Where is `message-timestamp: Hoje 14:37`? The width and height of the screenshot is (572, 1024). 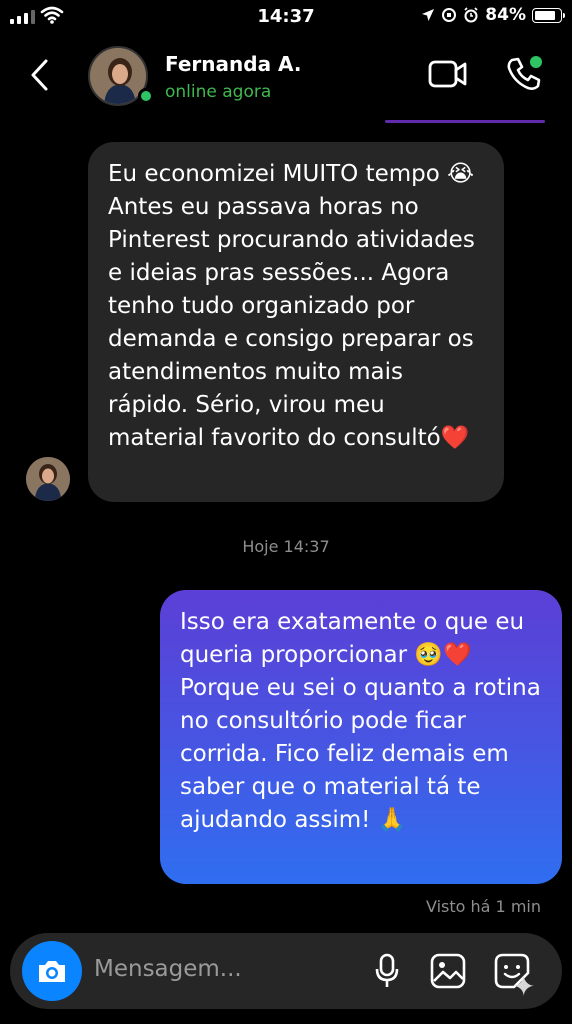 message-timestamp: Hoje 14:37 is located at coordinates (286, 546).